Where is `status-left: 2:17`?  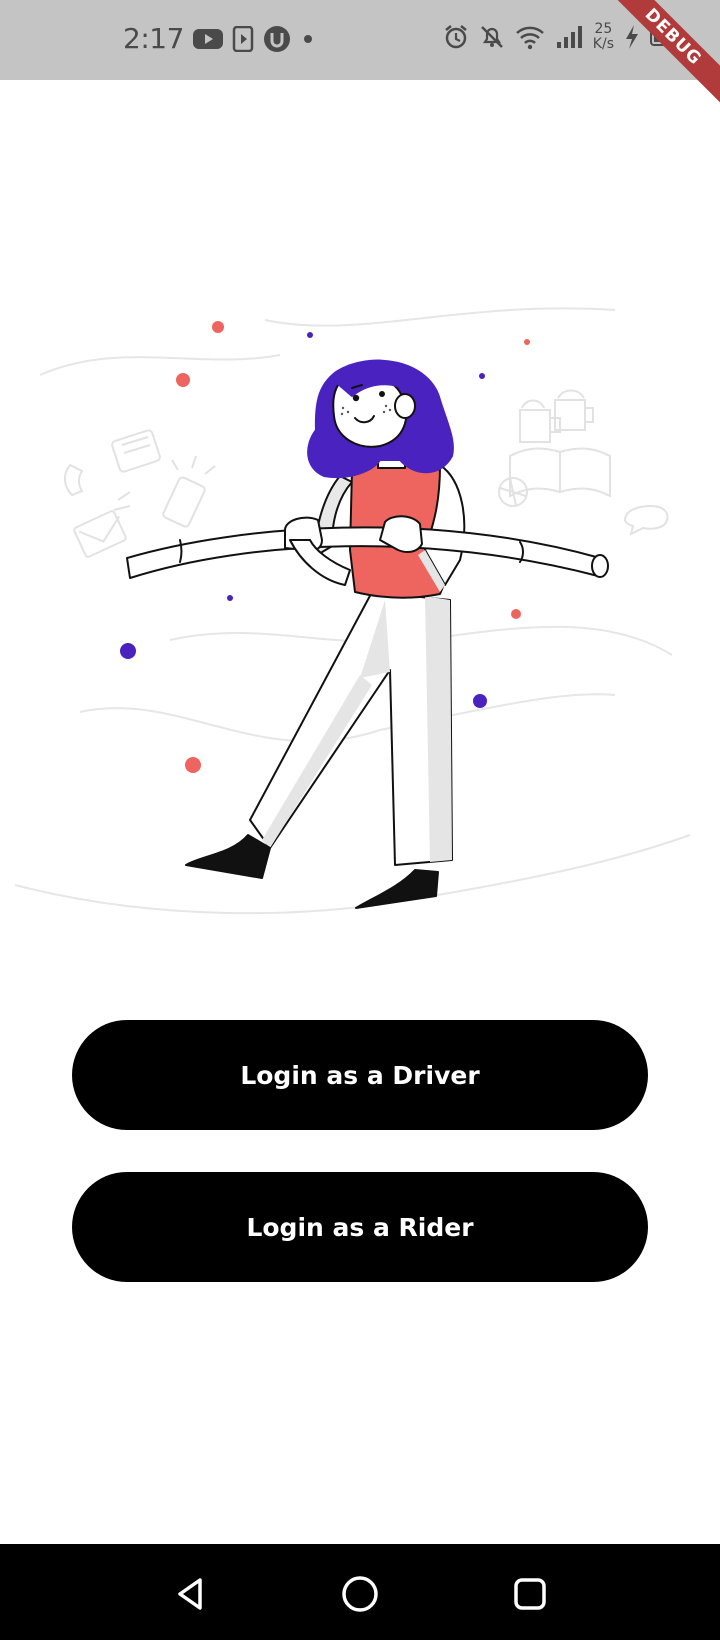 status-left: 2:17 is located at coordinates (219, 38).